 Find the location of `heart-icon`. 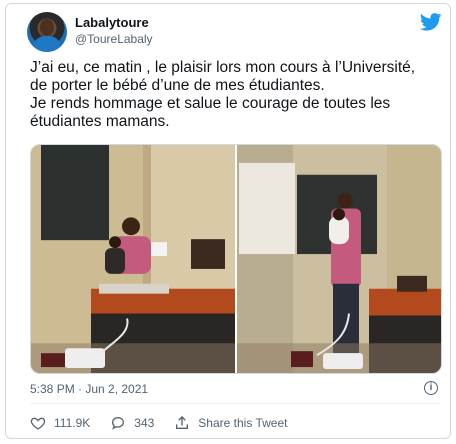

heart-icon is located at coordinates (38, 423).